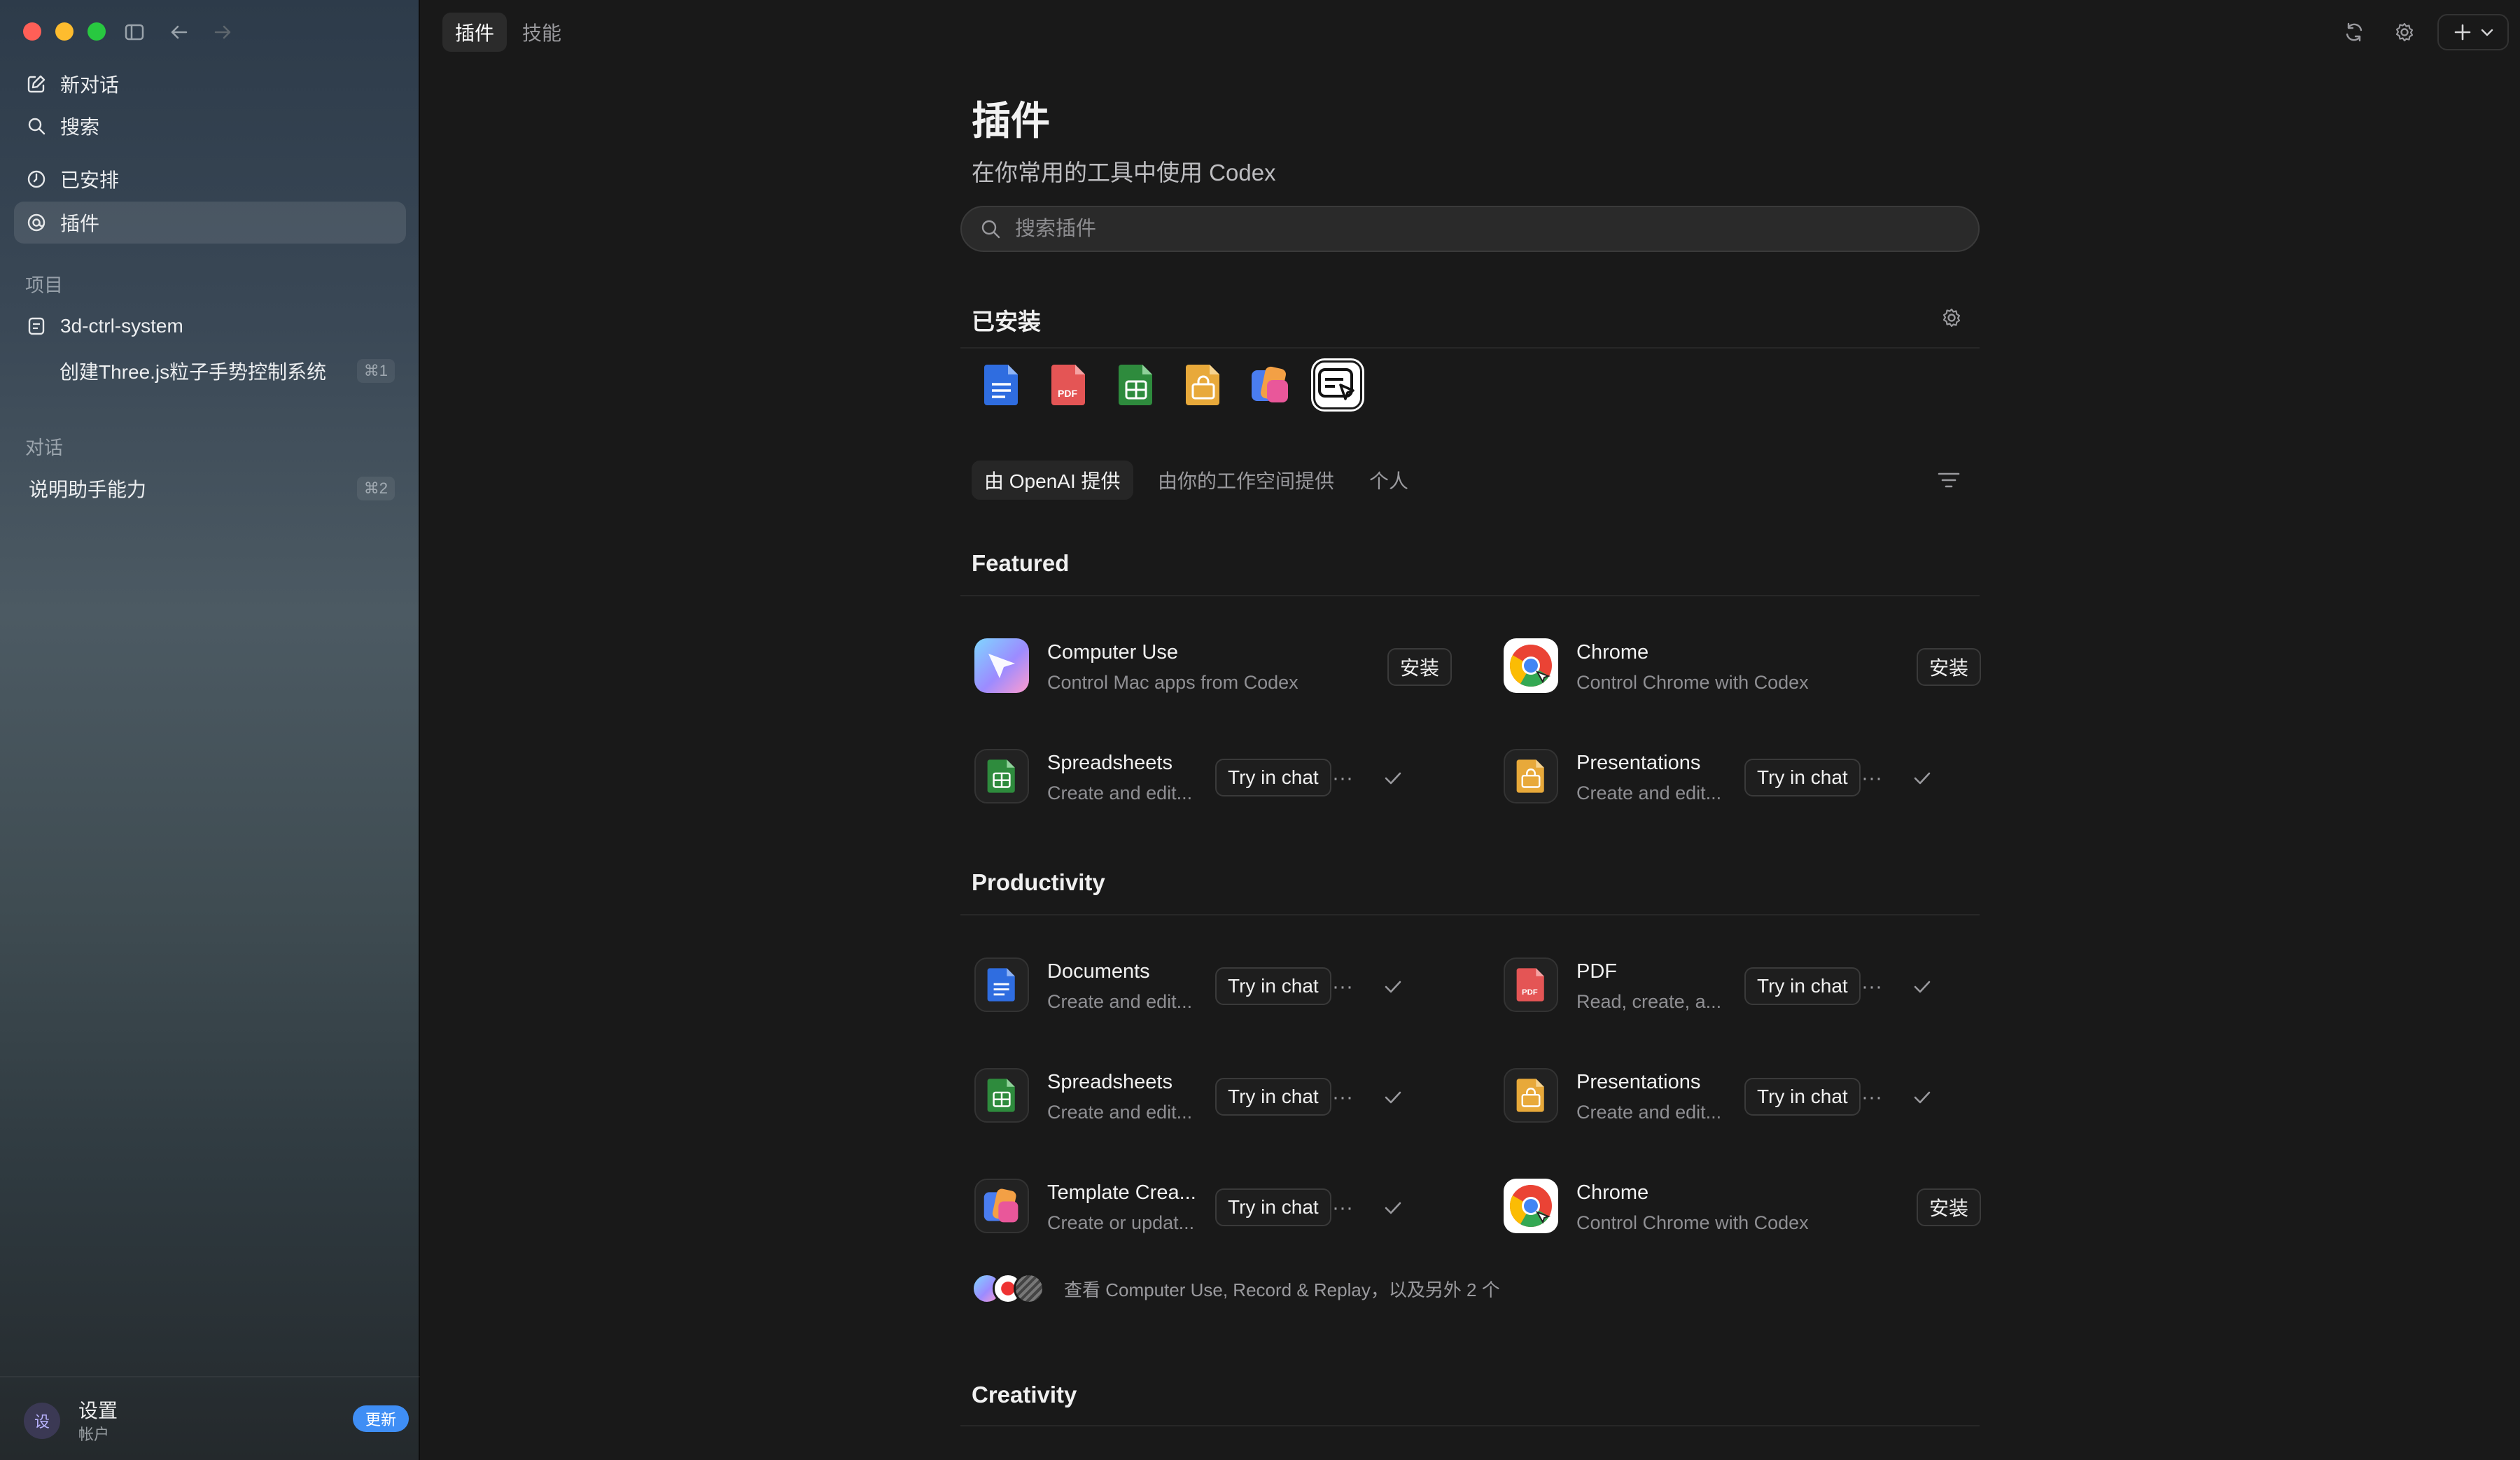 Image resolution: width=2520 pixels, height=1460 pixels. What do you see at coordinates (1136, 384) in the screenshot?
I see `installed-spreadsheets-icon` at bounding box center [1136, 384].